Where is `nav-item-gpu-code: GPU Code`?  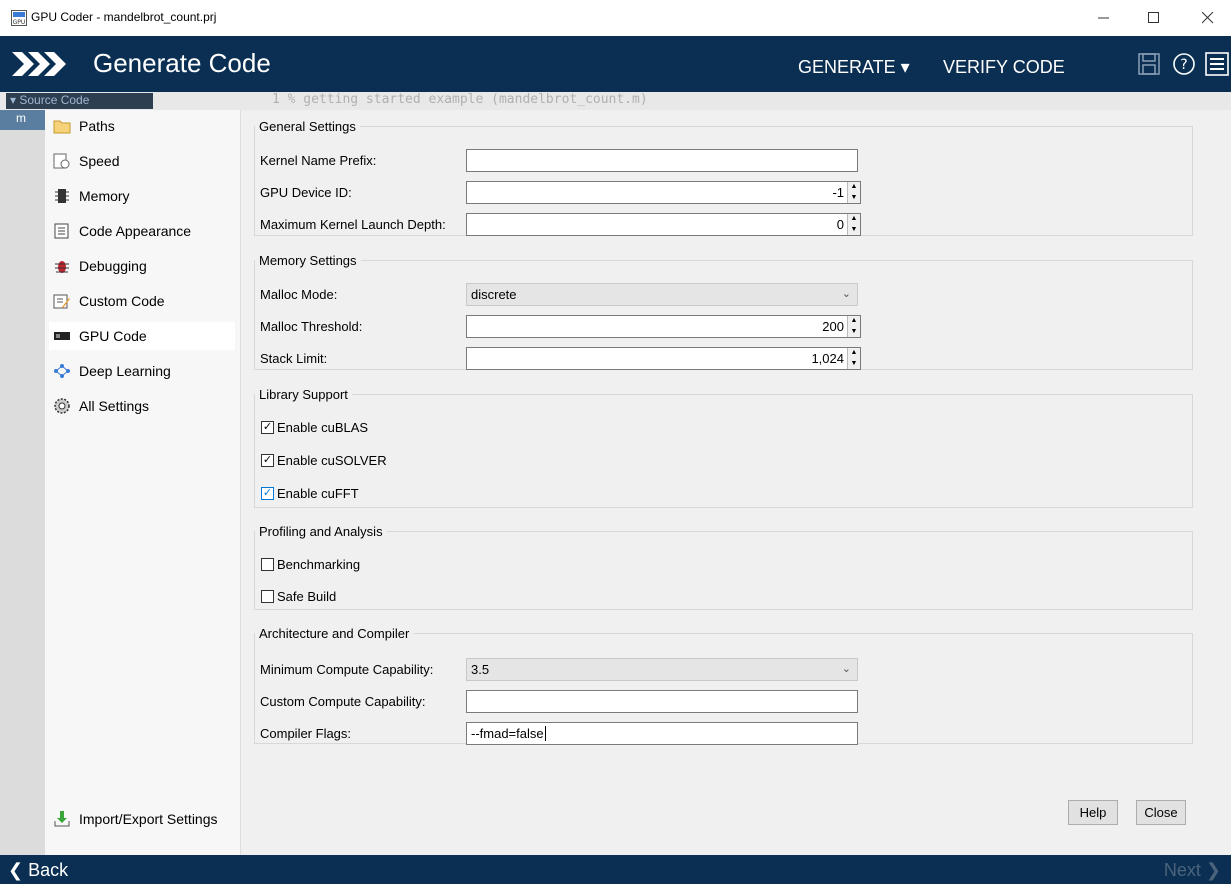 nav-item-gpu-code: GPU Code is located at coordinates (142, 336).